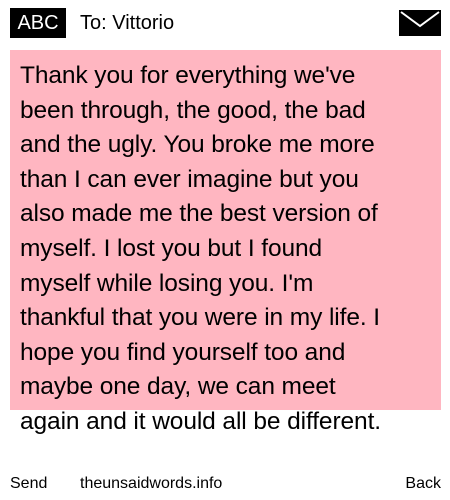  What do you see at coordinates (28, 484) in the screenshot?
I see `send-button: Send` at bounding box center [28, 484].